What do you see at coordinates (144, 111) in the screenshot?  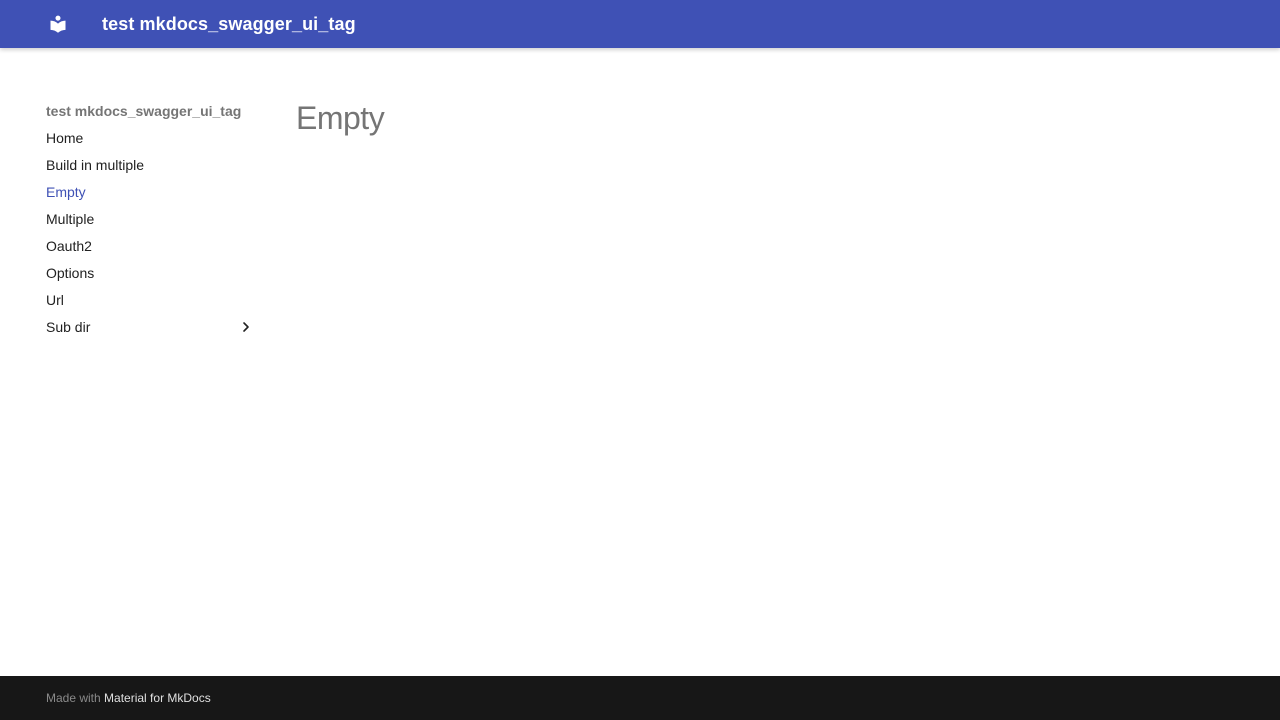 I see `nav-title: test mkdocs_swagger_ui_tag` at bounding box center [144, 111].